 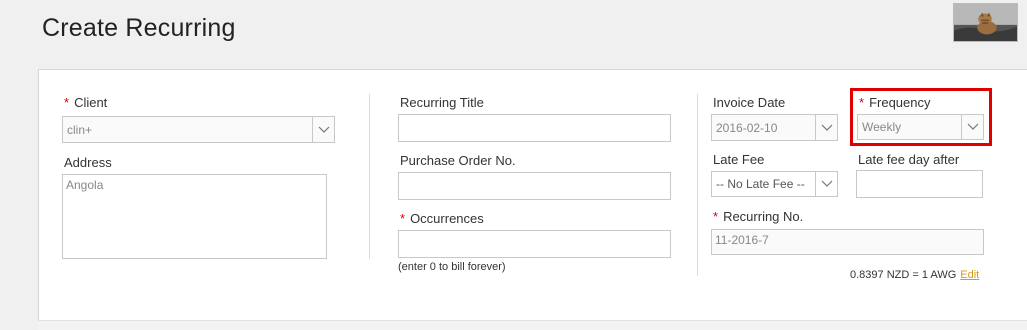 What do you see at coordinates (80, 129) in the screenshot?
I see `client-value: clin+` at bounding box center [80, 129].